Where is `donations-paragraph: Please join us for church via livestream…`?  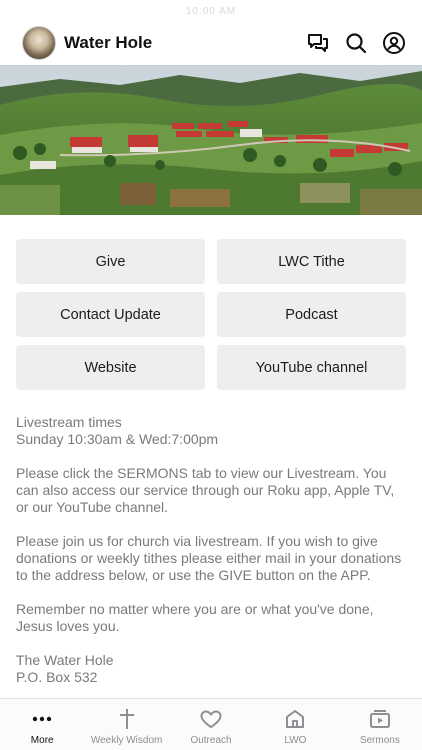
donations-paragraph: Please join us for church via livestream… is located at coordinates (209, 558).